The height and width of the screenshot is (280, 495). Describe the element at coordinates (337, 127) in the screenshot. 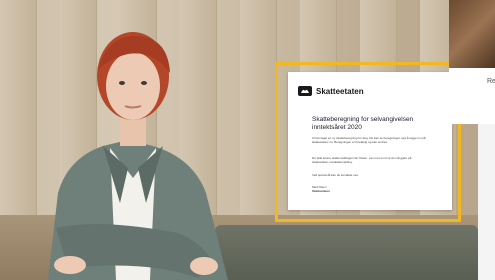

I see `letter-title-line: inntektsåret 2020` at that location.